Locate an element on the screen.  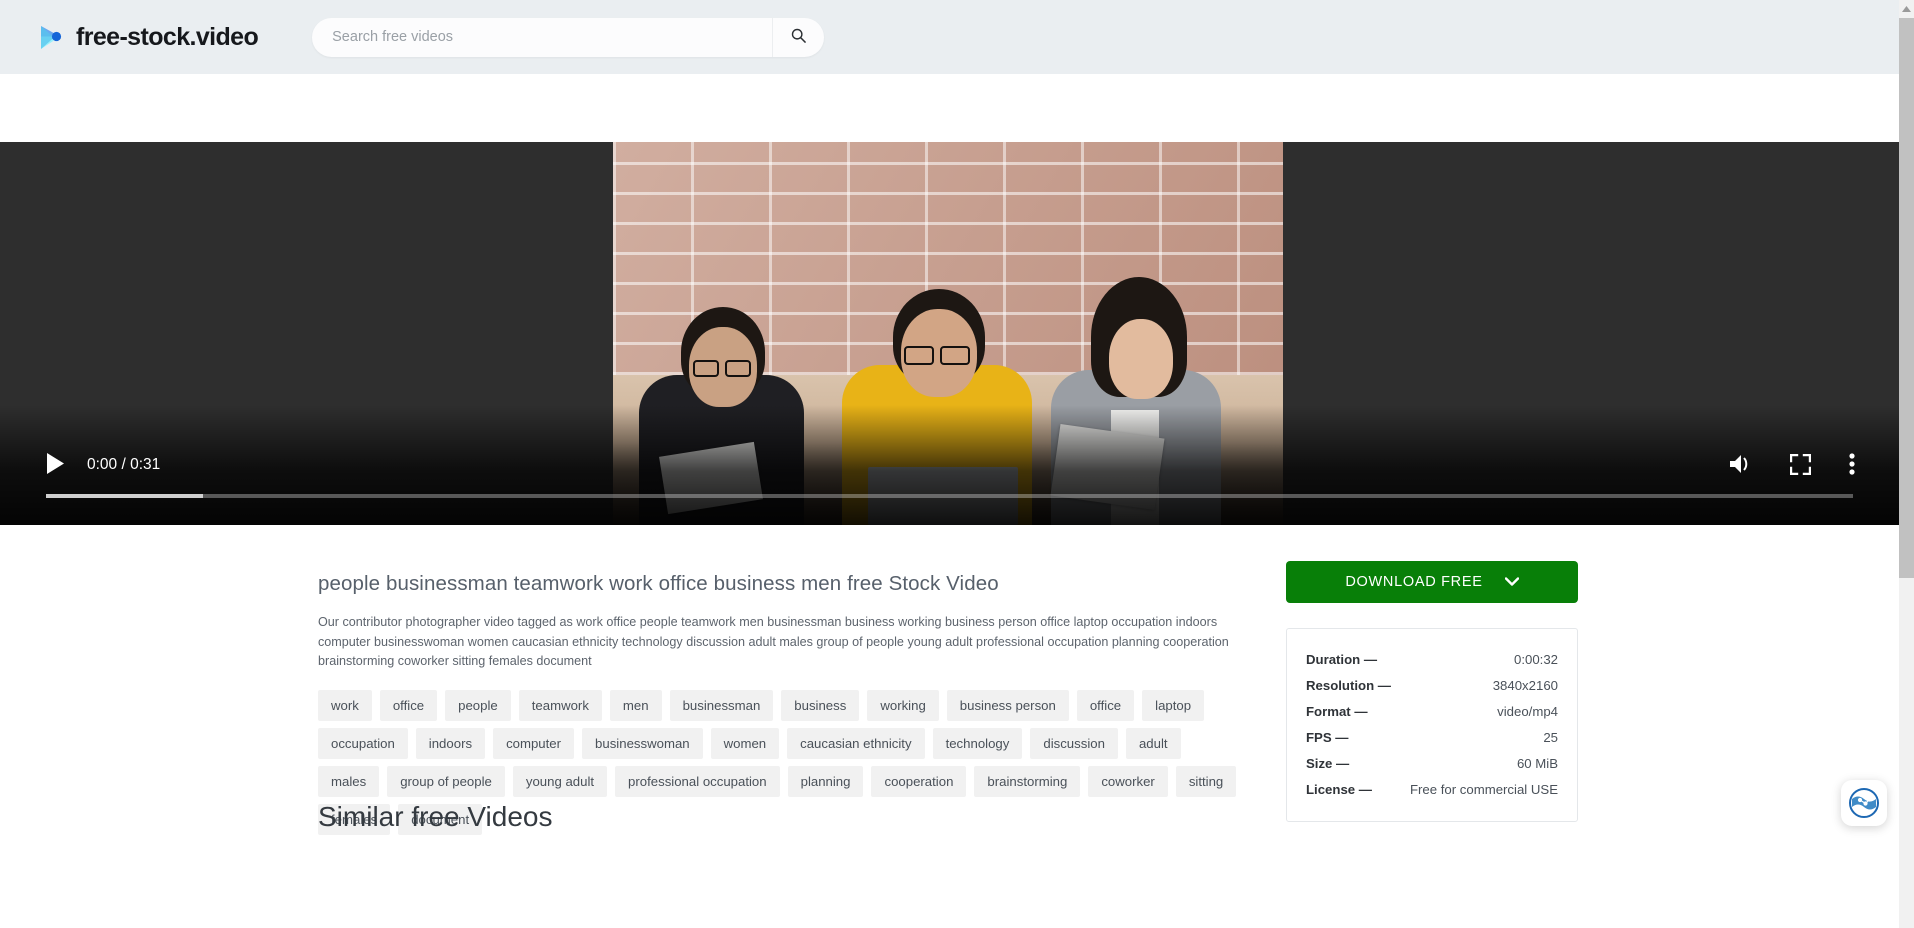
info-row: Format — video/mp4 is located at coordinates (1432, 711).